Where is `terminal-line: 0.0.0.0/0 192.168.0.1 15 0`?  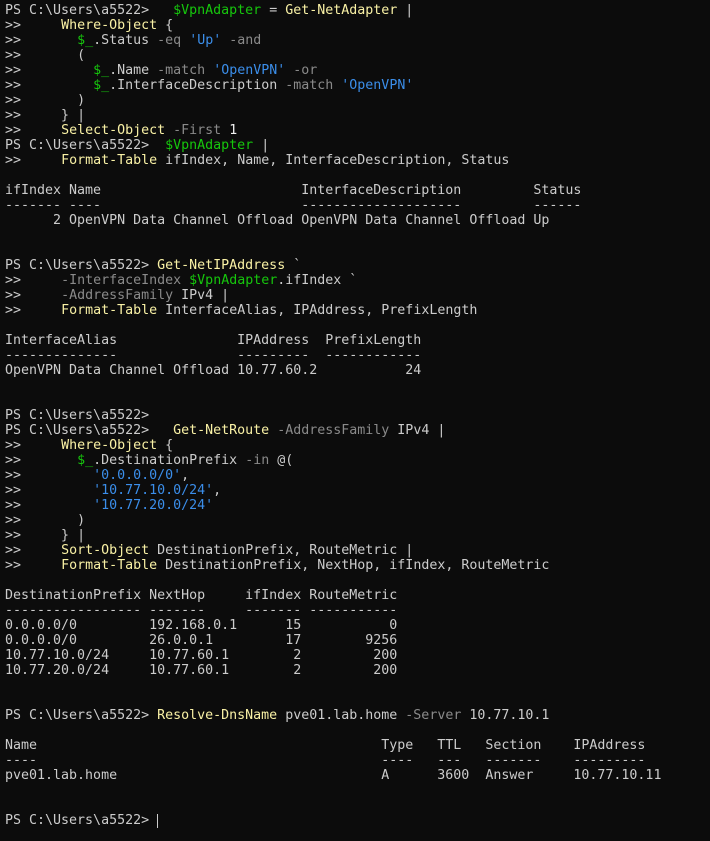
terminal-line: 0.0.0.0/0 192.168.0.1 15 0 is located at coordinates (357, 625).